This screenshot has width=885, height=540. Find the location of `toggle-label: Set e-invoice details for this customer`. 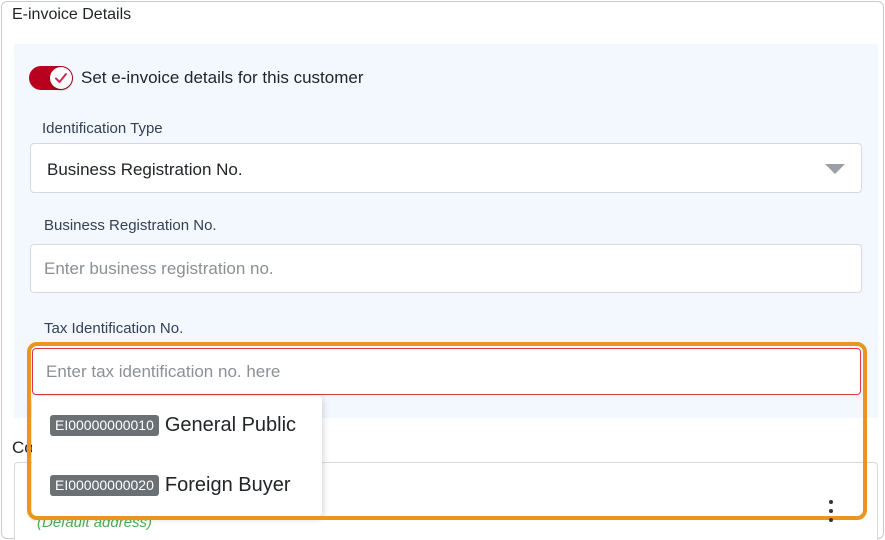

toggle-label: Set e-invoice details for this customer is located at coordinates (222, 77).